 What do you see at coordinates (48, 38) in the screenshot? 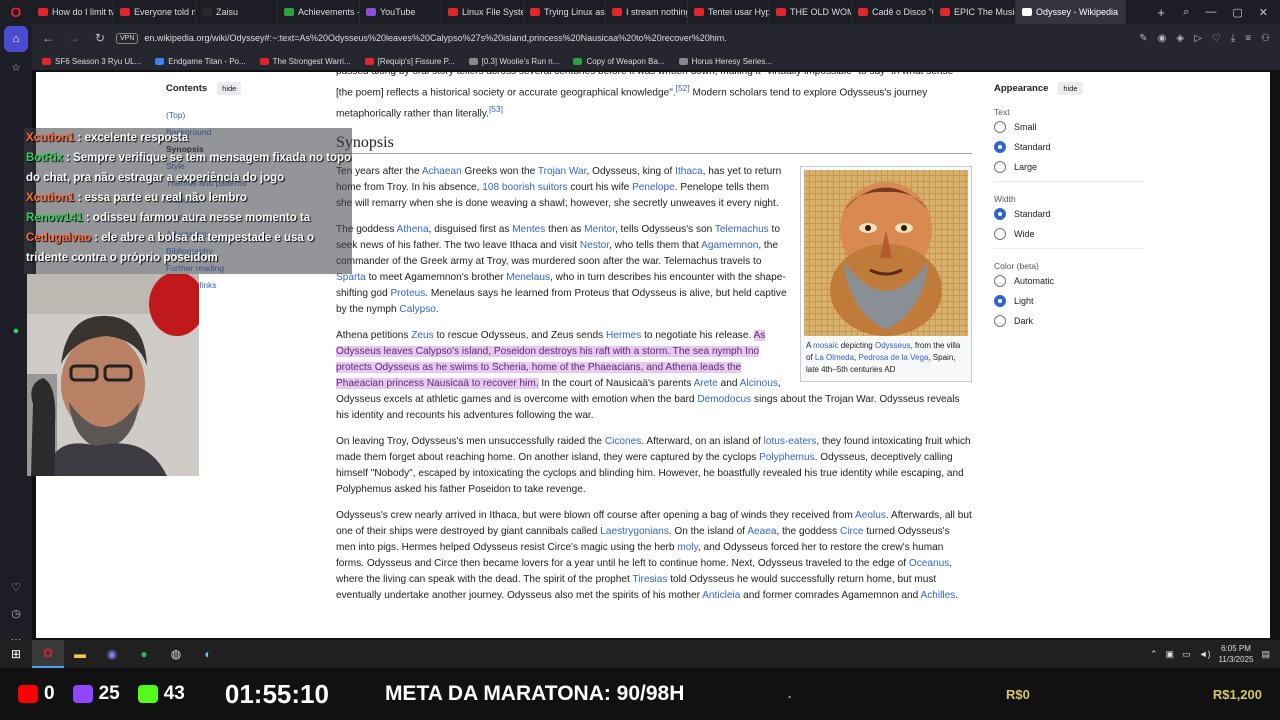
I see `back-icon: ←` at bounding box center [48, 38].